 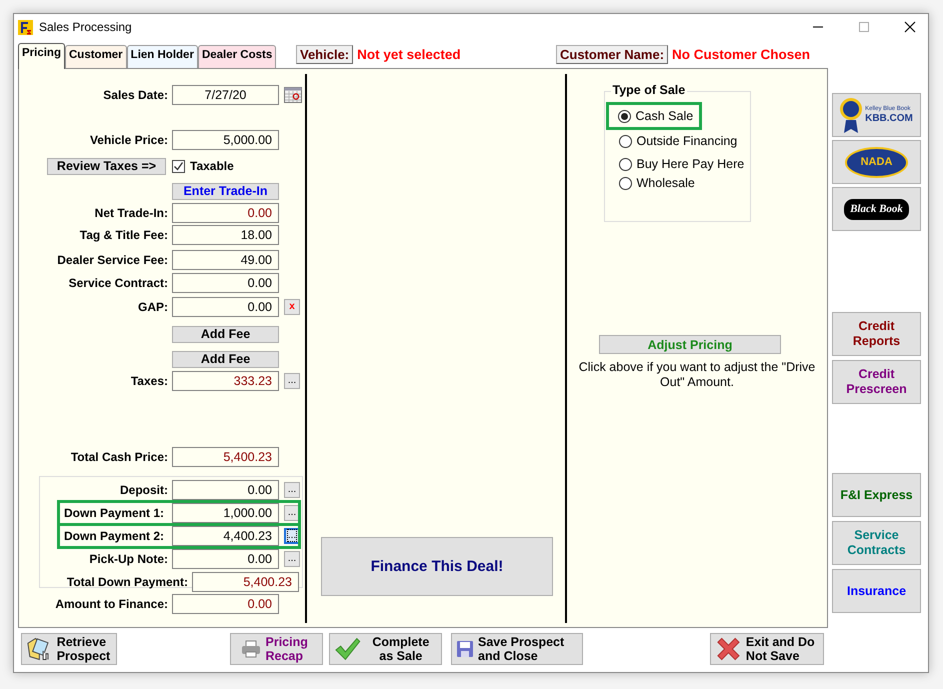 I want to click on field-label: Total Down Payment:, so click(x=127, y=582).